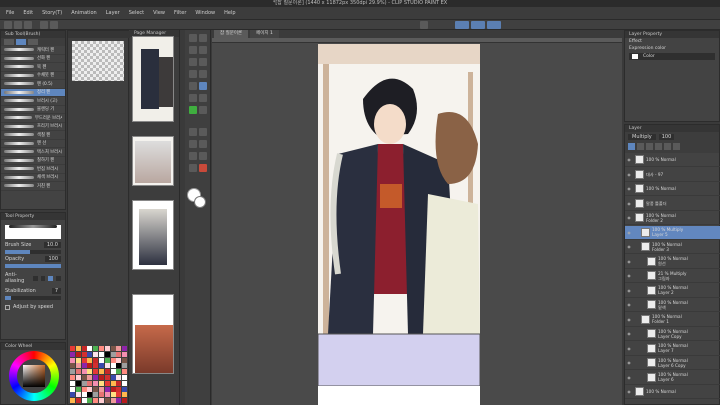 This screenshot has width=720, height=405. What do you see at coordinates (52, 13) in the screenshot?
I see `menu-story: Story(T)` at bounding box center [52, 13].